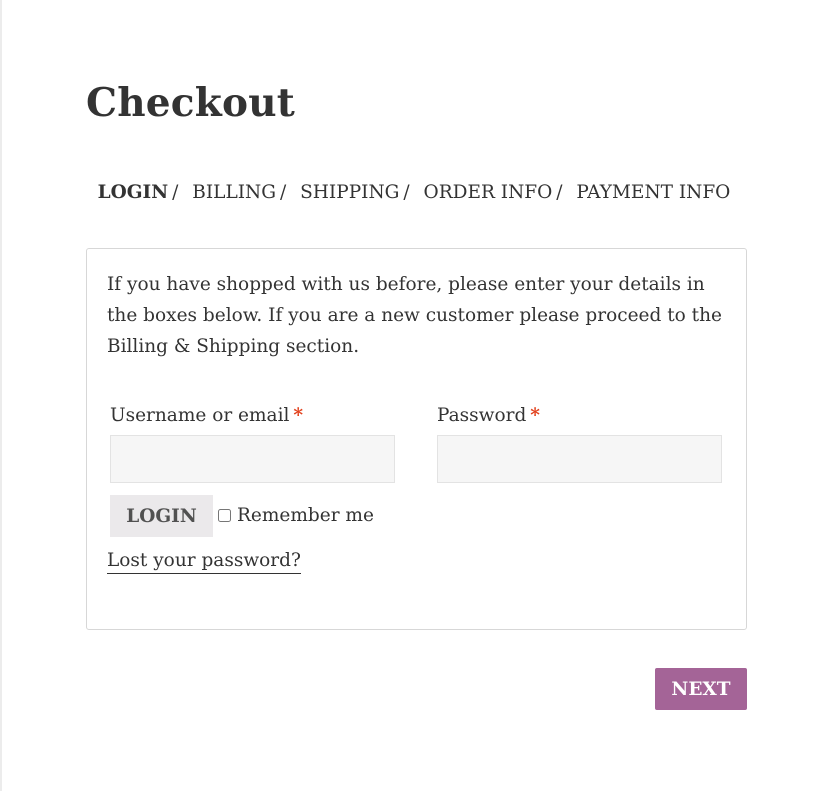 This screenshot has width=824, height=791. Describe the element at coordinates (653, 192) in the screenshot. I see `step-payment-info: PAYMENT INFO` at that location.